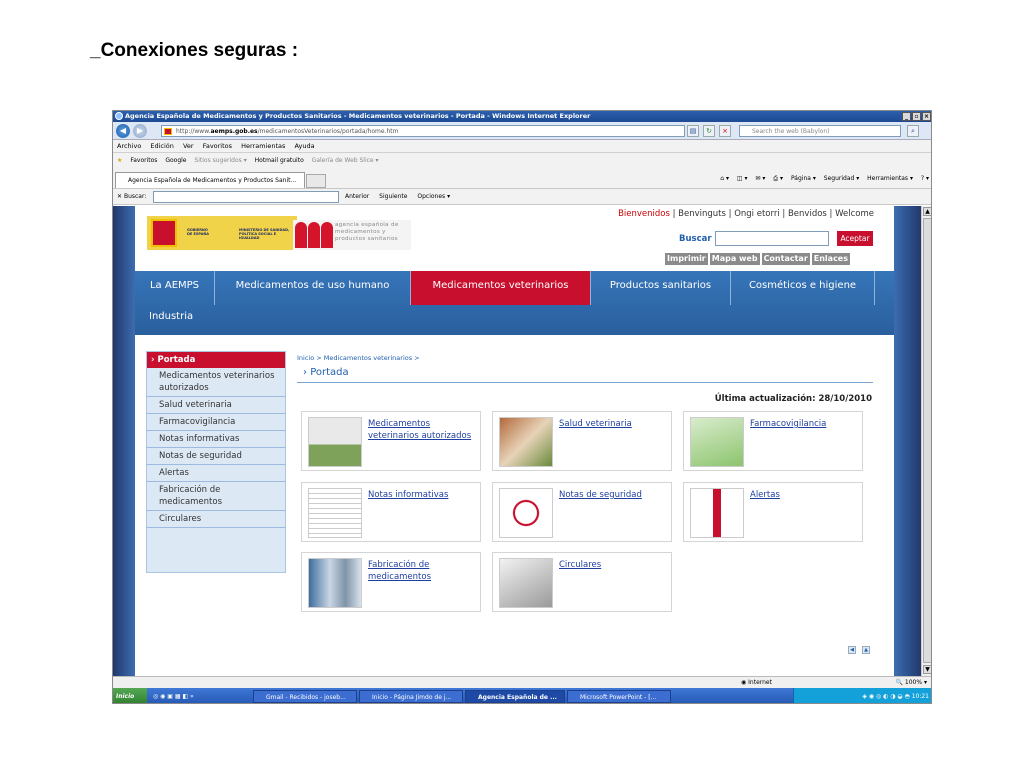 This screenshot has height=768, width=1024. What do you see at coordinates (906, 116) in the screenshot?
I see `minimize-button: _` at bounding box center [906, 116].